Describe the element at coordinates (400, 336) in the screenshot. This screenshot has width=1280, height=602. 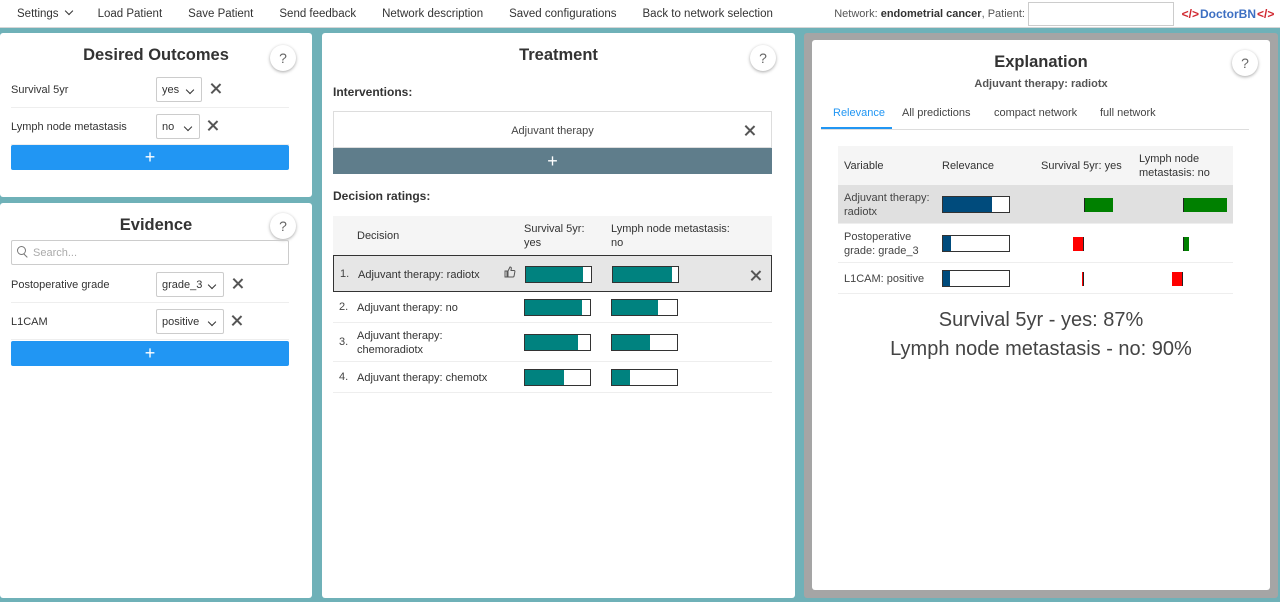
I see `decision-line: Adjuvant therapy:` at that location.